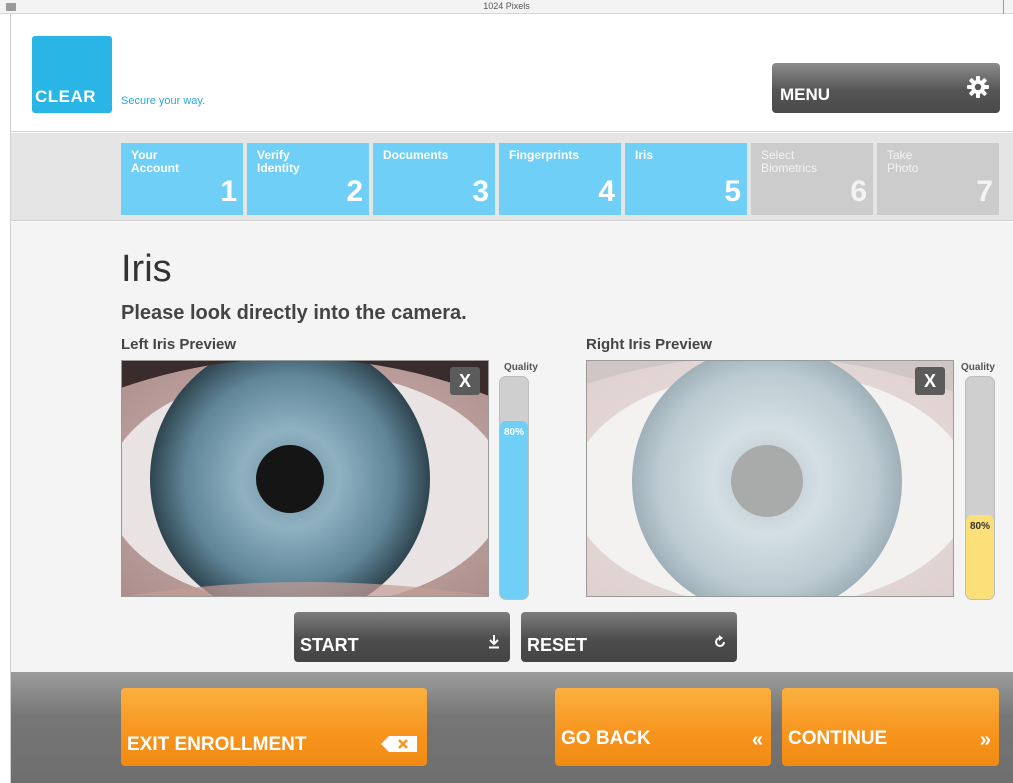 This screenshot has height=783, width=1013. I want to click on step-label: Your Account, so click(155, 161).